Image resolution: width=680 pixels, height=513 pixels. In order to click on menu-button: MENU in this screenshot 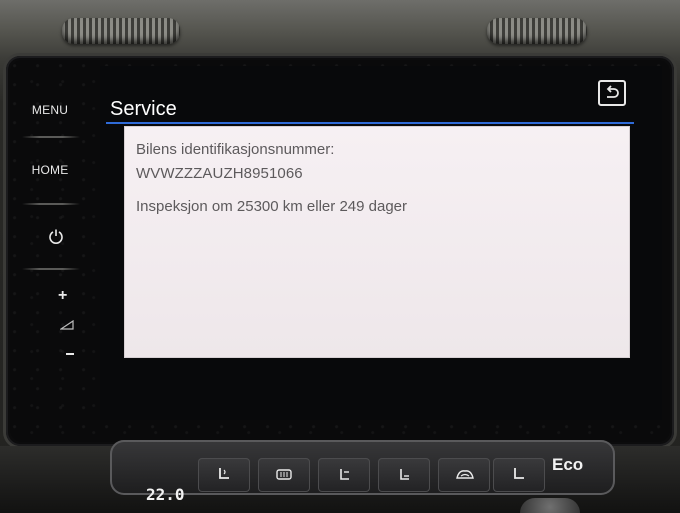, I will do `click(50, 110)`.